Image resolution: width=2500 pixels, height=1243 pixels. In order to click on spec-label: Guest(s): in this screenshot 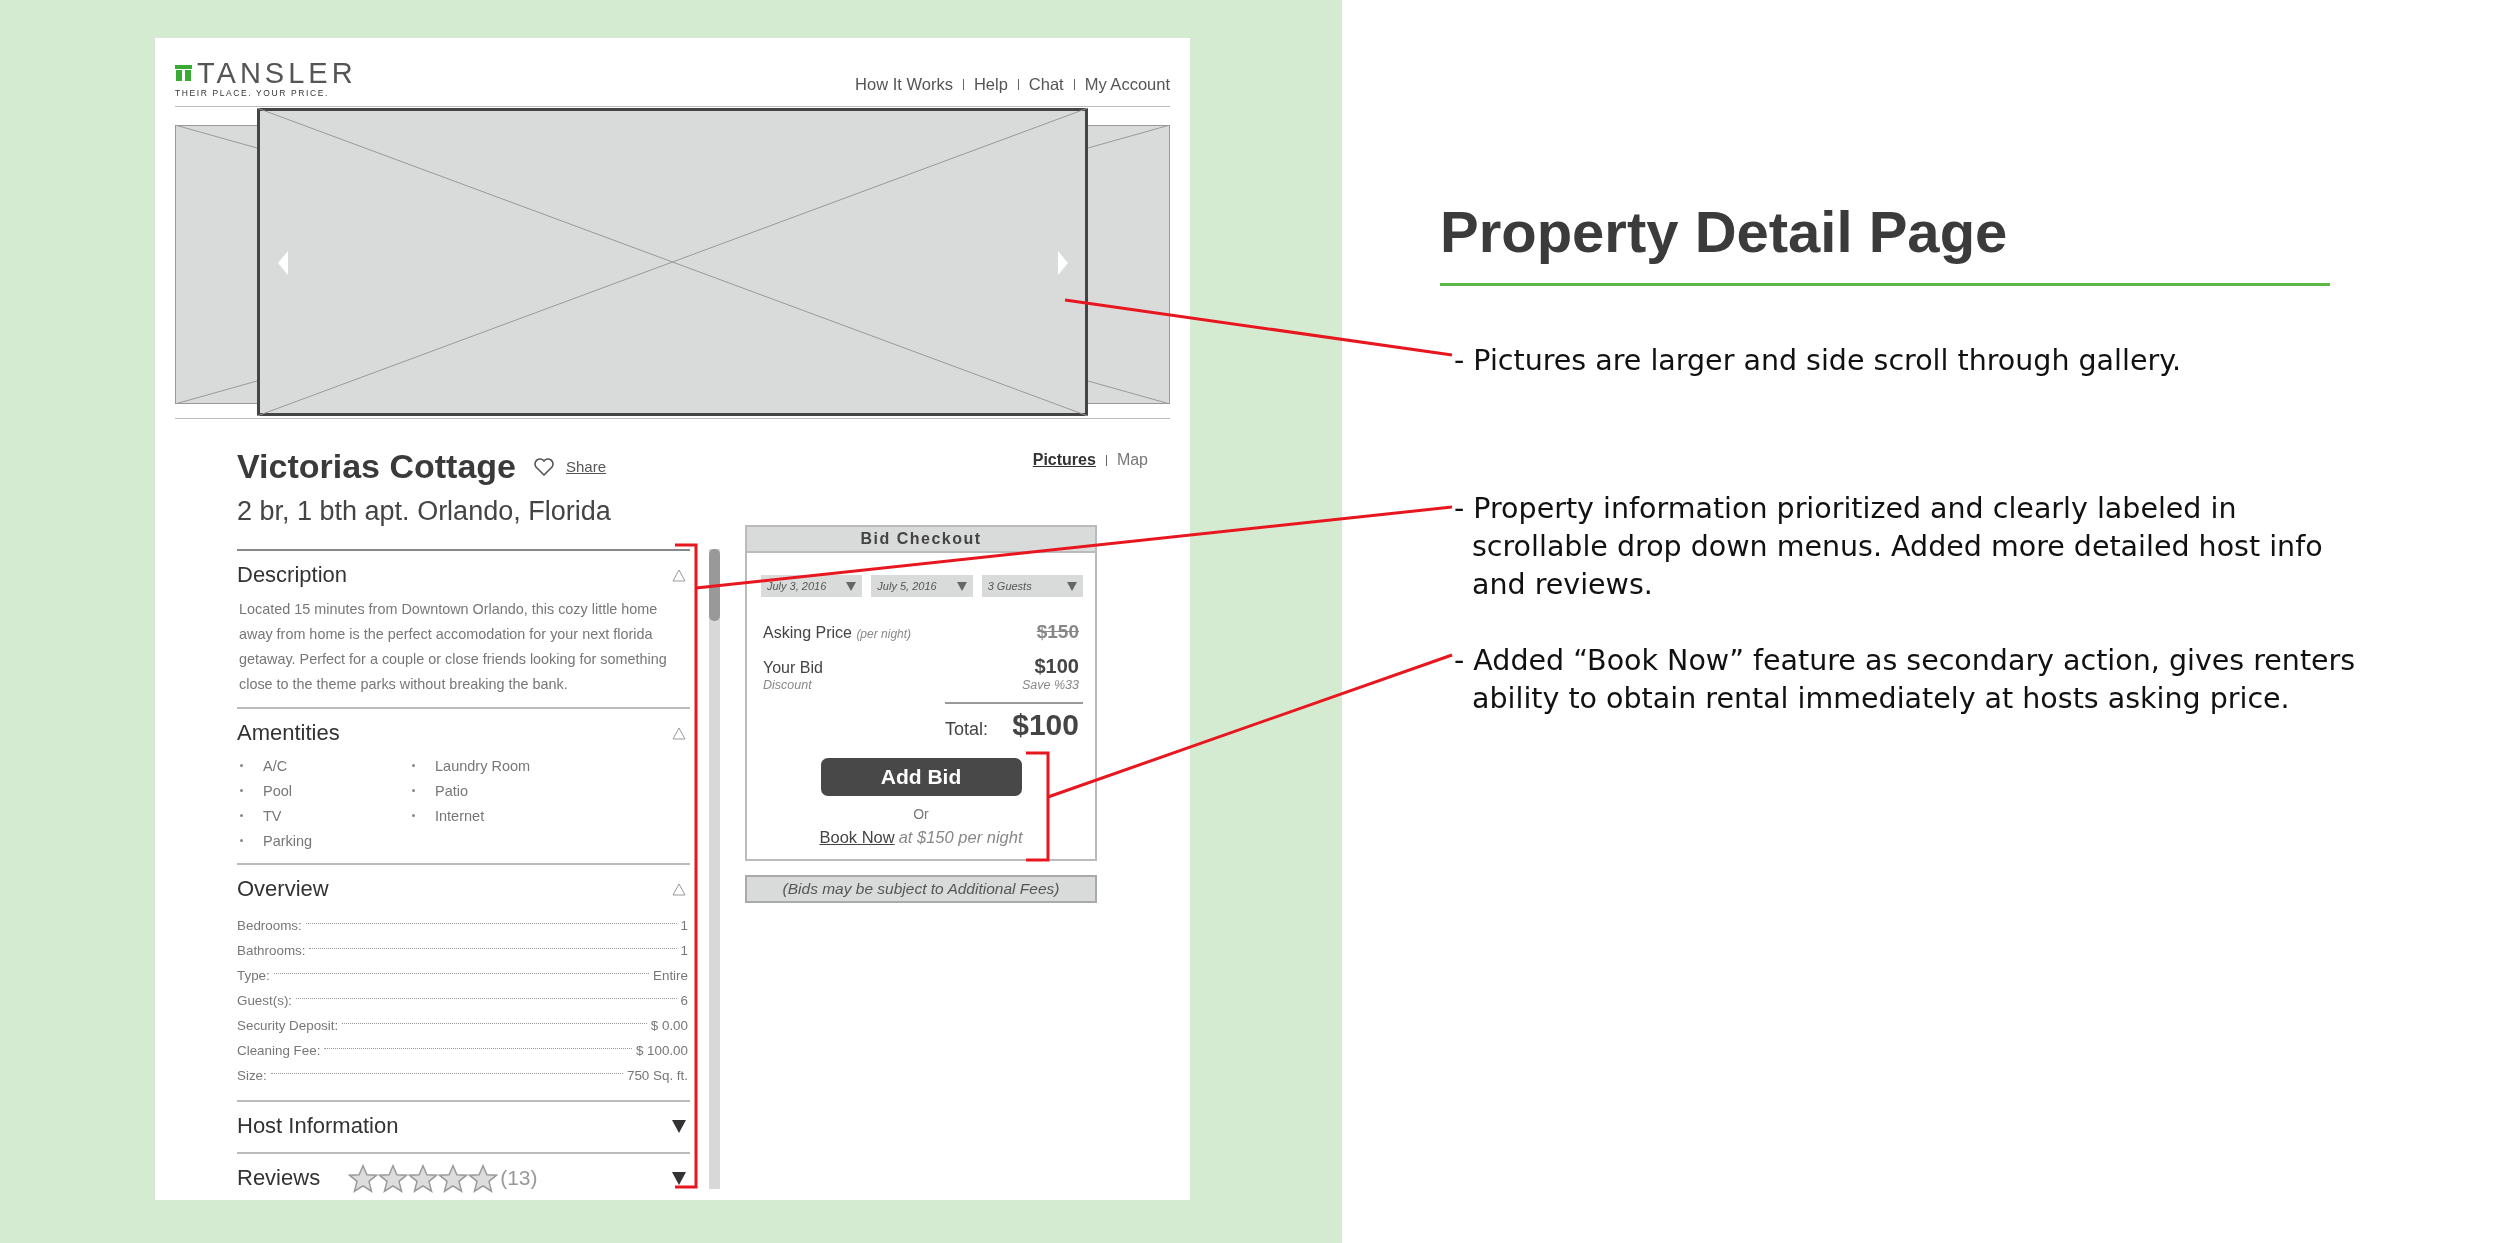, I will do `click(265, 1001)`.